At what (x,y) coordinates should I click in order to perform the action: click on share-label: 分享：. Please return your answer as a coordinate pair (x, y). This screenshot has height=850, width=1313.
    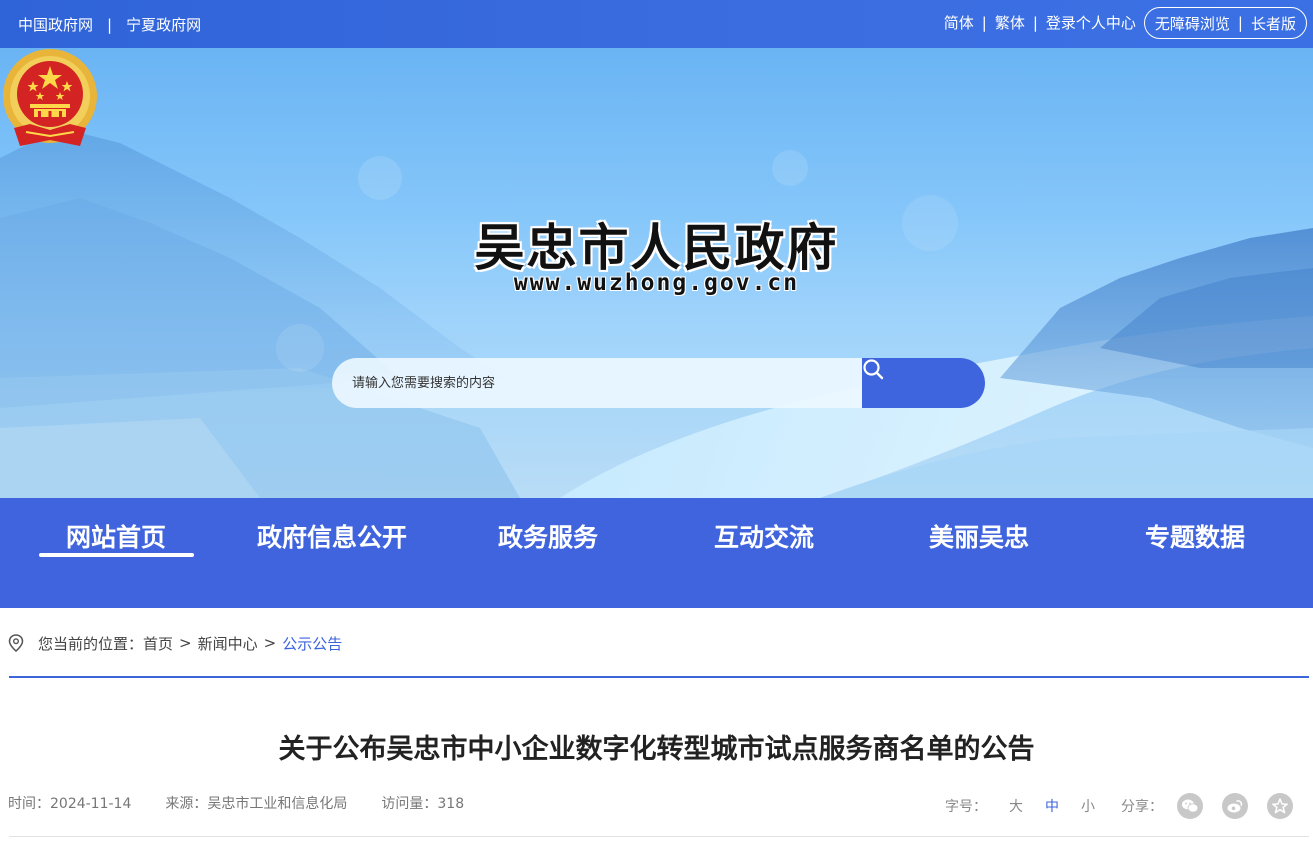
    Looking at the image, I should click on (1142, 807).